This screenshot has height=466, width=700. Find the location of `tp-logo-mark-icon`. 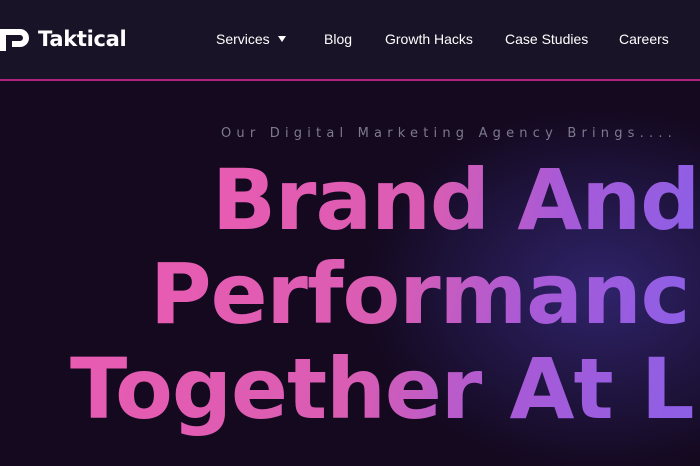

tp-logo-mark-icon is located at coordinates (14, 40).